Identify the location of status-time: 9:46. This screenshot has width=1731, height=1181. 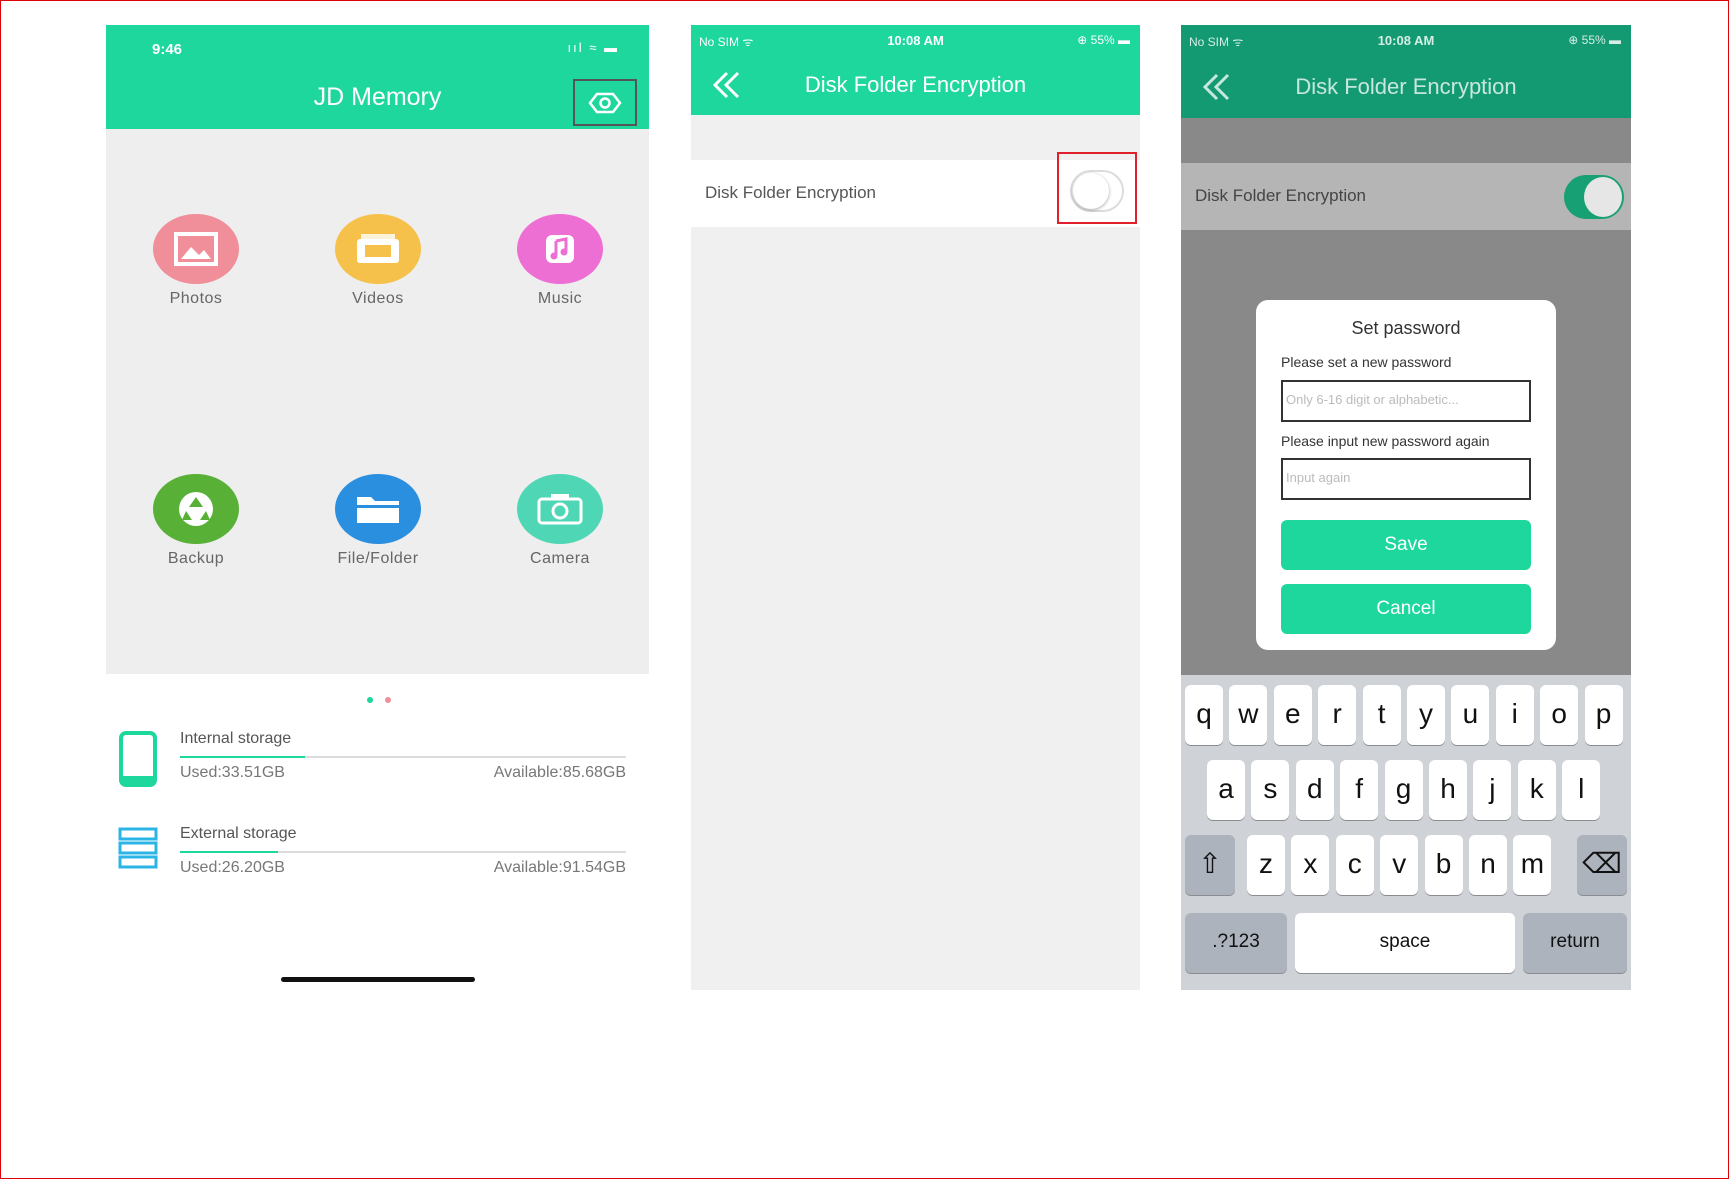
(167, 49).